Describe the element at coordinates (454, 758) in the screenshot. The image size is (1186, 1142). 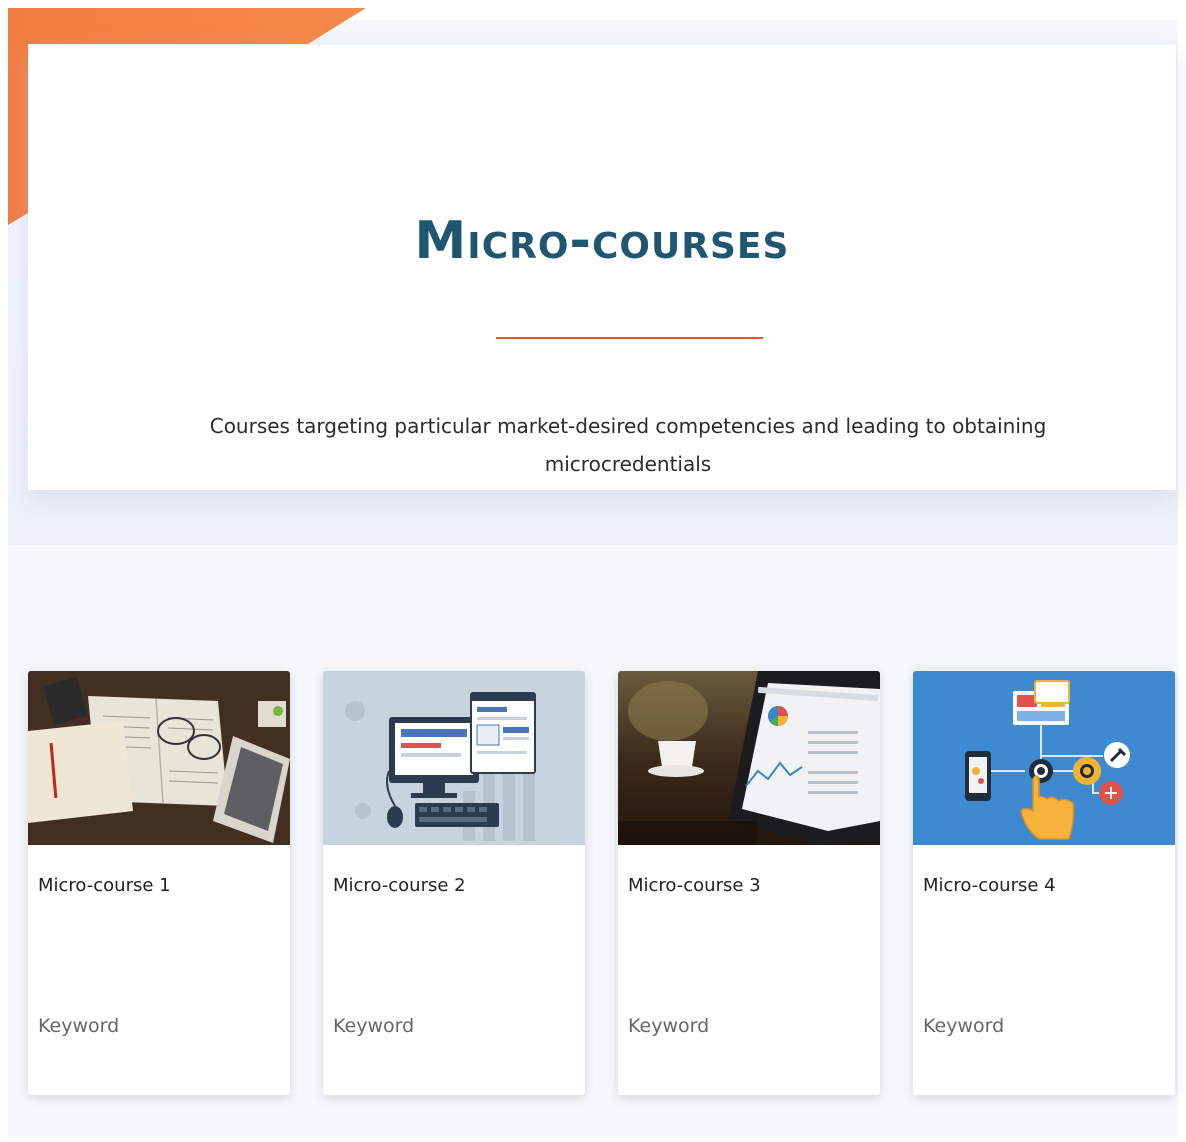
I see `course-image-computer` at that location.